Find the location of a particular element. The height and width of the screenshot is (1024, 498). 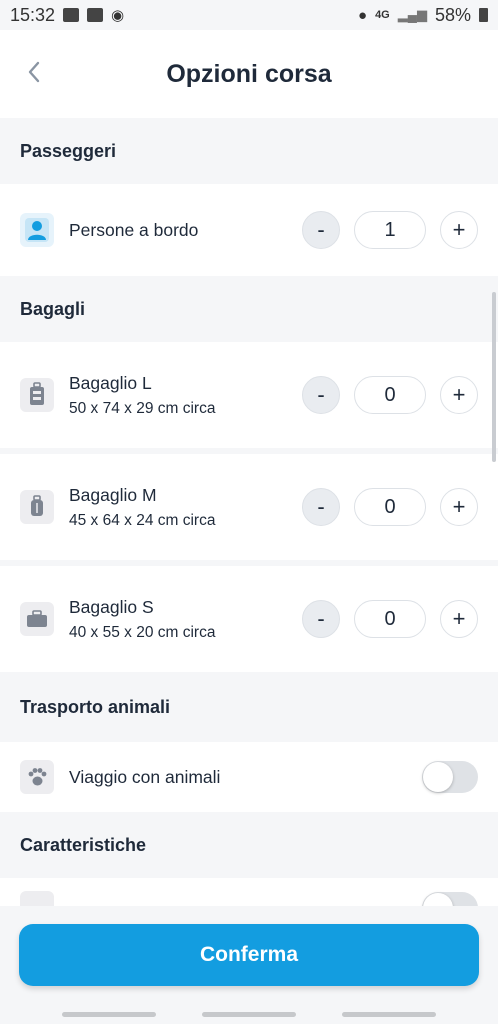

app-header: Opzioni corsa is located at coordinates (249, 74).